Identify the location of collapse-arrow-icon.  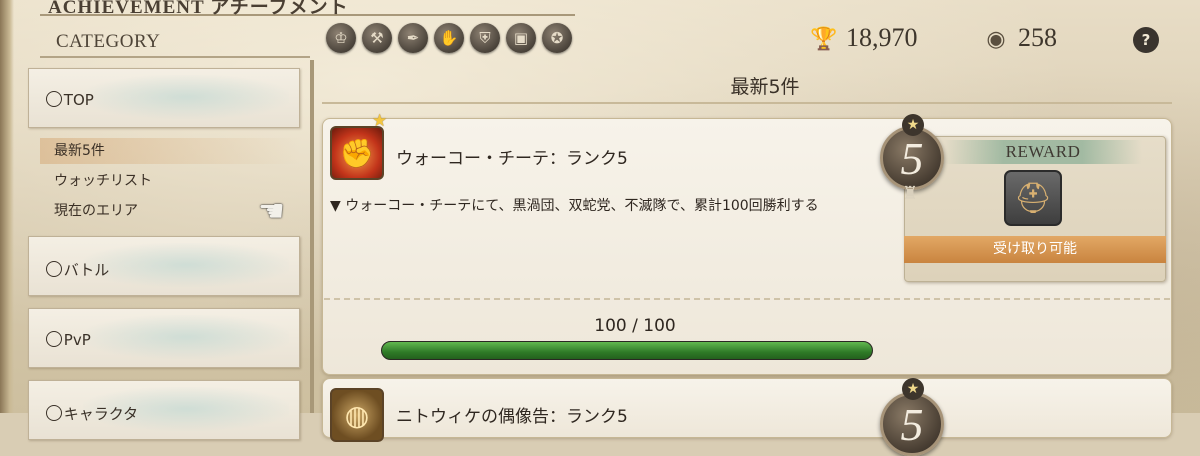
(53, 99).